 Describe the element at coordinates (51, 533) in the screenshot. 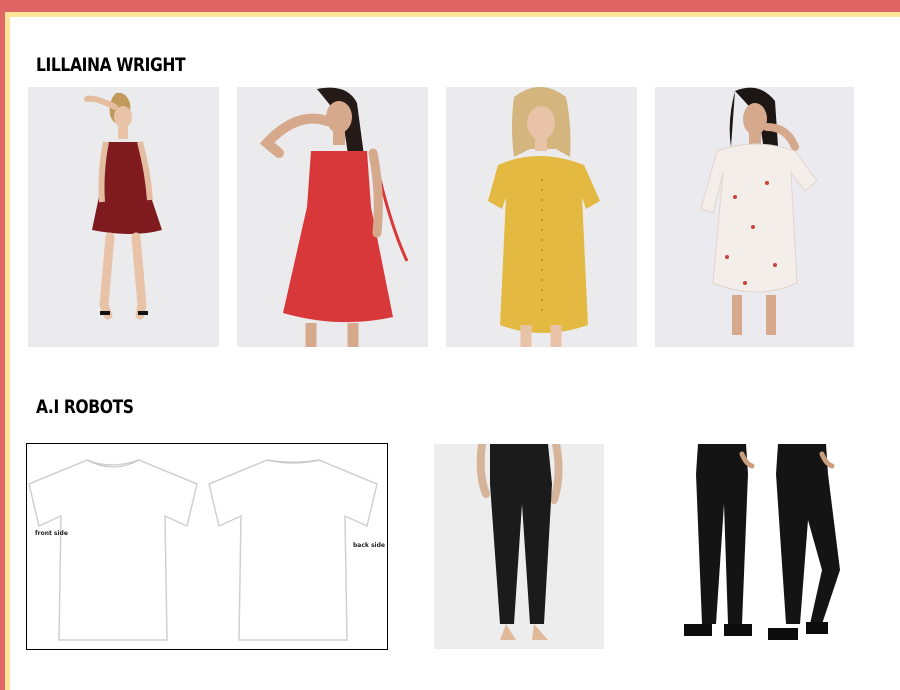

I see `front-side-label: front side` at that location.